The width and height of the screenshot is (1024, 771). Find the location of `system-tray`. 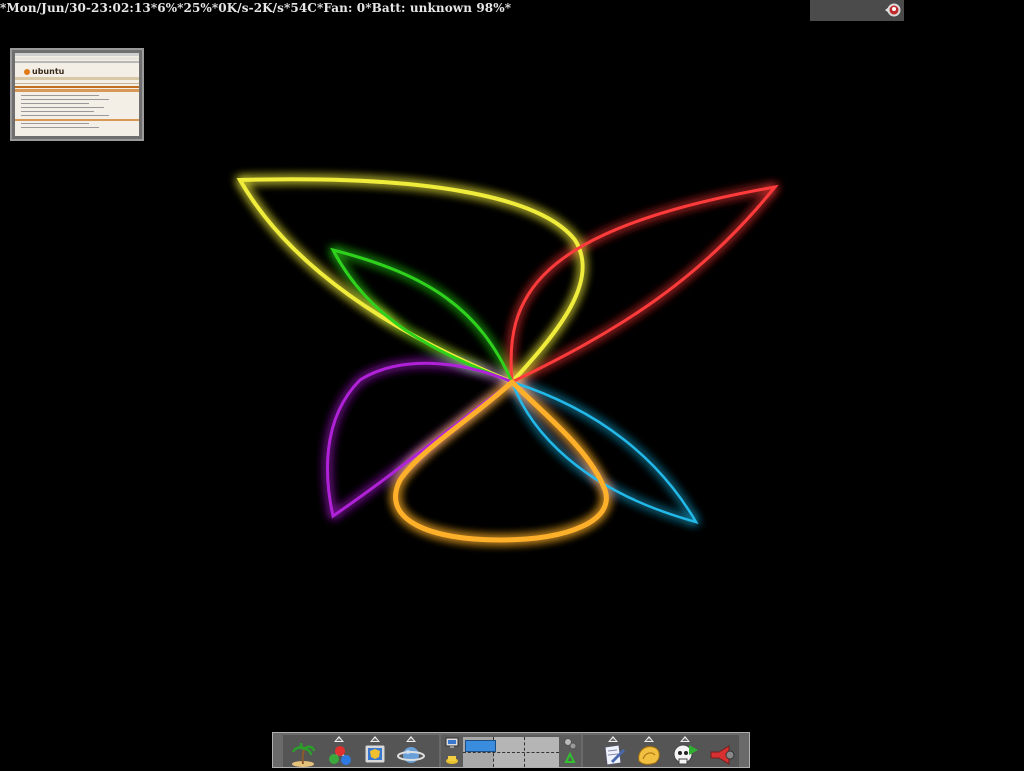

system-tray is located at coordinates (857, 10).